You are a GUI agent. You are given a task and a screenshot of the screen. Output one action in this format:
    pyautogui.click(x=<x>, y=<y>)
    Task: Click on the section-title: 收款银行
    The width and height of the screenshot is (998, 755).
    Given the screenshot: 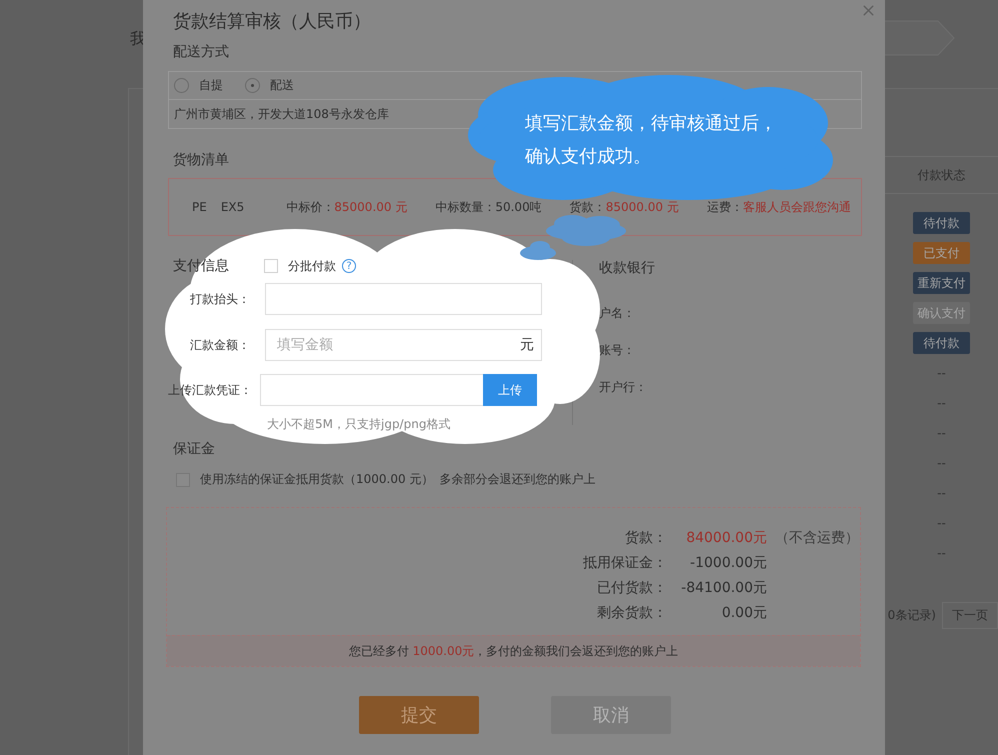 What is the action you would take?
    pyautogui.click(x=627, y=268)
    